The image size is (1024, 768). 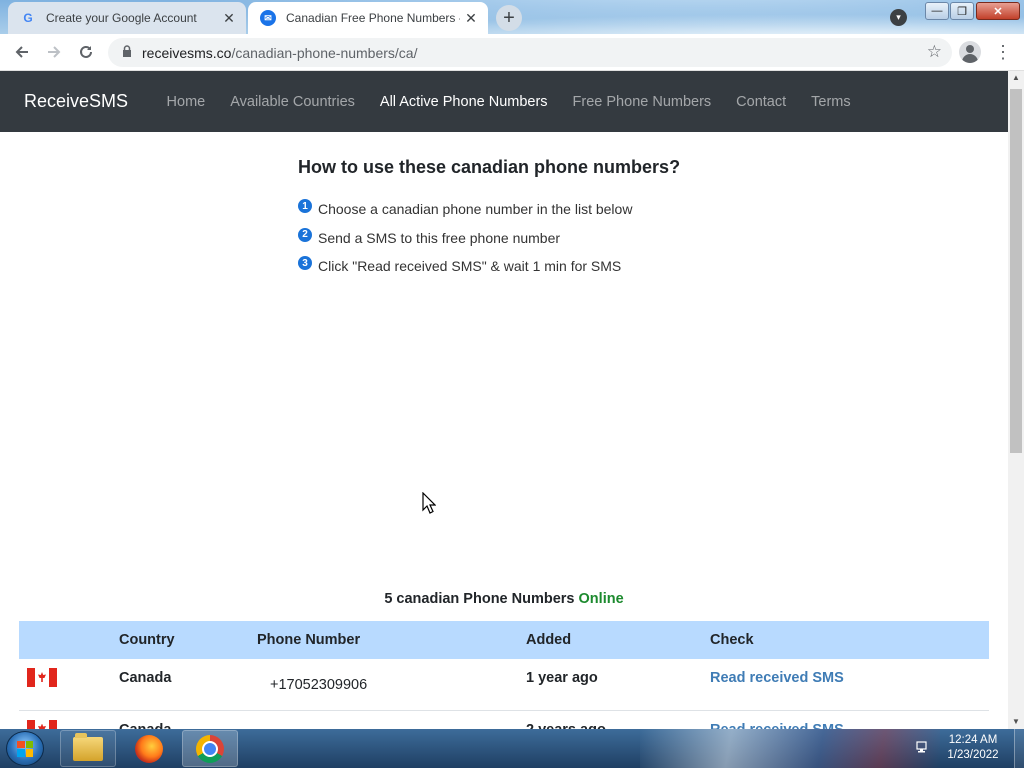 I want to click on nav-free-phone-numbers: Free Phone Numbers, so click(x=642, y=102).